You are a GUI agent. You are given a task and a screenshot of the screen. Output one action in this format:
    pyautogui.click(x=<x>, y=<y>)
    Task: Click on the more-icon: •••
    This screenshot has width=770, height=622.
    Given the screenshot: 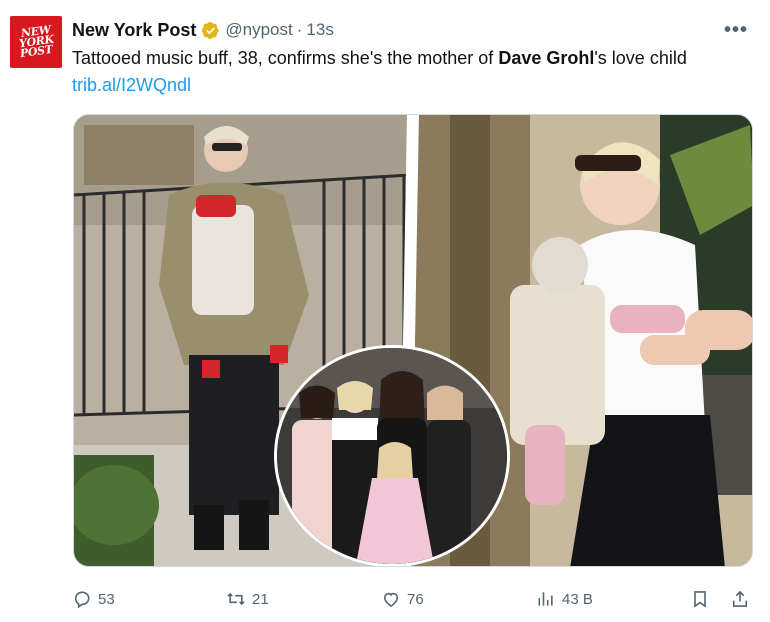 What is the action you would take?
    pyautogui.click(x=736, y=30)
    